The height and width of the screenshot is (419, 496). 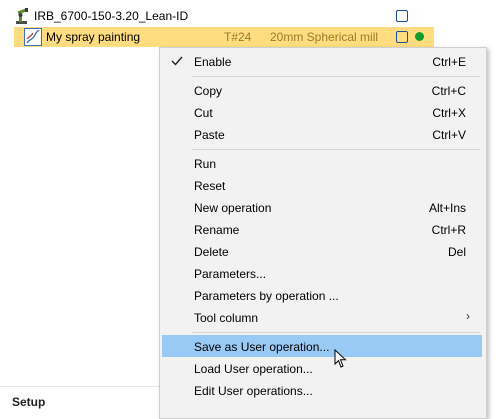 I want to click on panel-divider, so click(x=80, y=386).